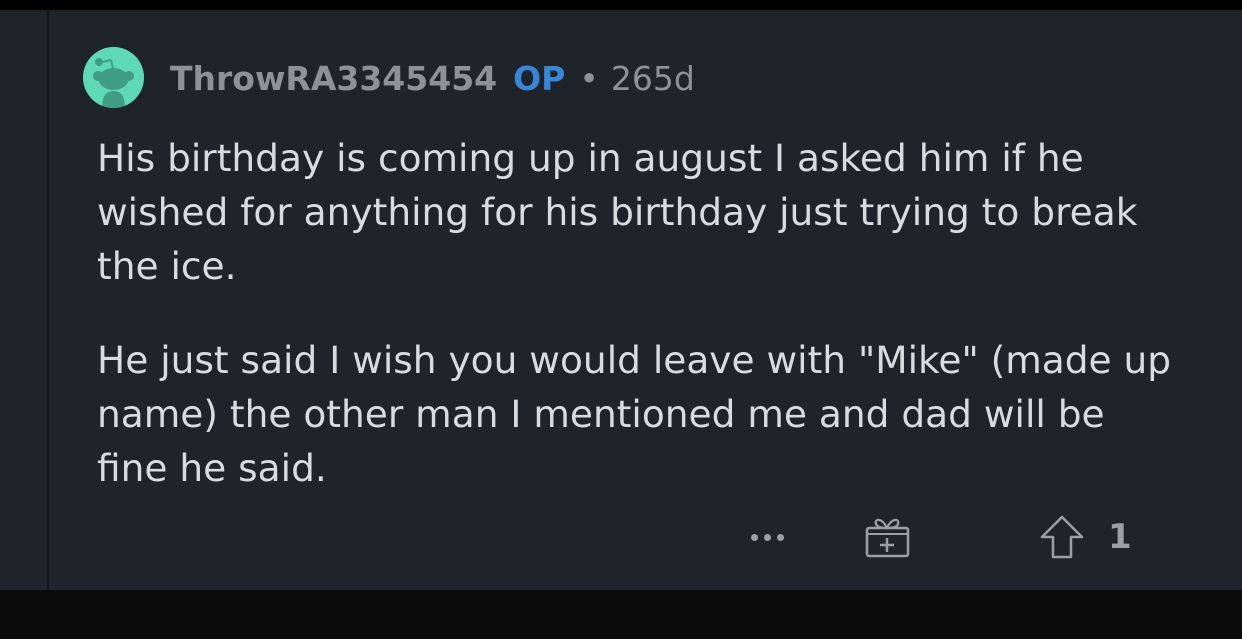 The width and height of the screenshot is (1242, 639). What do you see at coordinates (48, 300) in the screenshot?
I see `thread-line` at bounding box center [48, 300].